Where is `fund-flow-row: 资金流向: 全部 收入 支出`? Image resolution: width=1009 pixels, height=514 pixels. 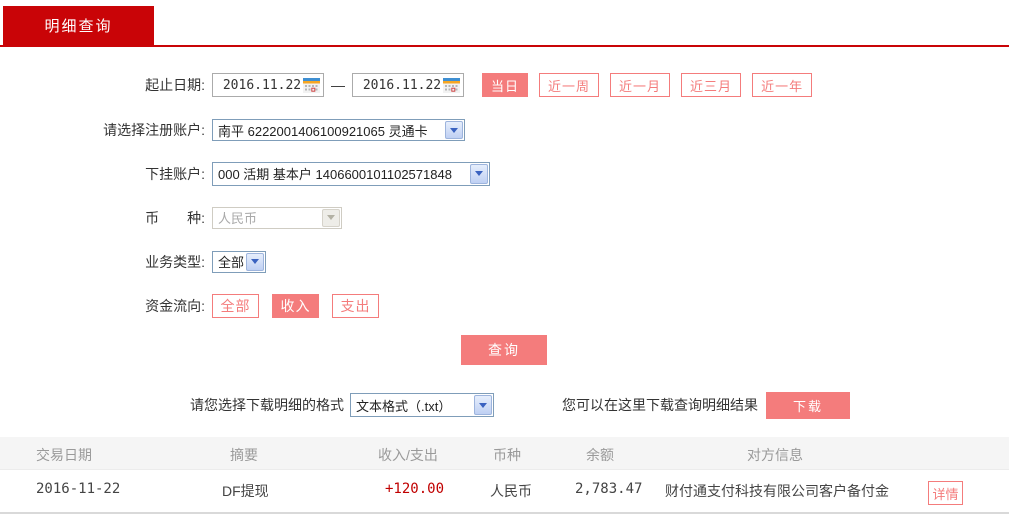
fund-flow-row: 资金流向: 全部 收入 支出 is located at coordinates (196, 306).